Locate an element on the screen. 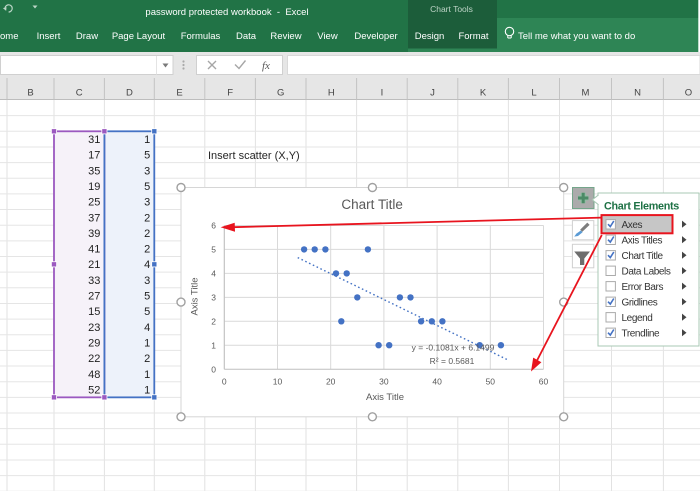 The width and height of the screenshot is (700, 491). svg-text: 52 is located at coordinates (94, 390).